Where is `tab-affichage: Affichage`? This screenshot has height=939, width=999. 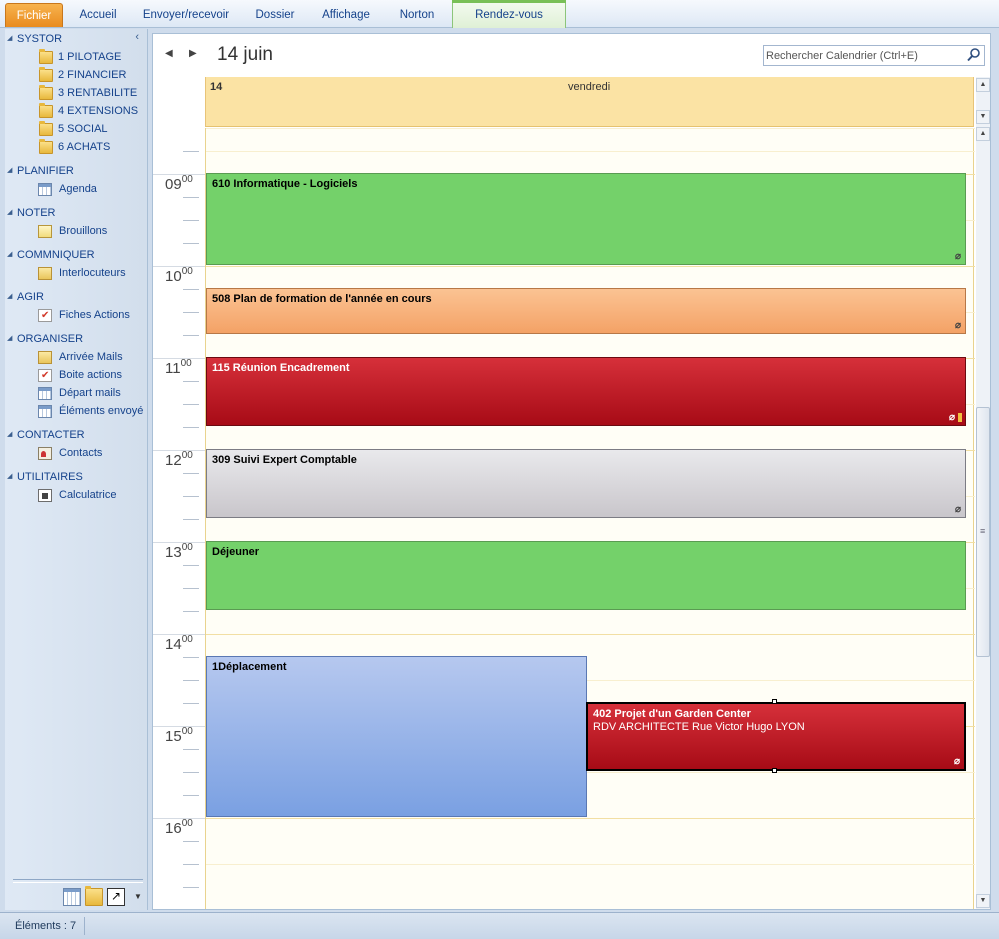
tab-affichage: Affichage is located at coordinates (346, 15).